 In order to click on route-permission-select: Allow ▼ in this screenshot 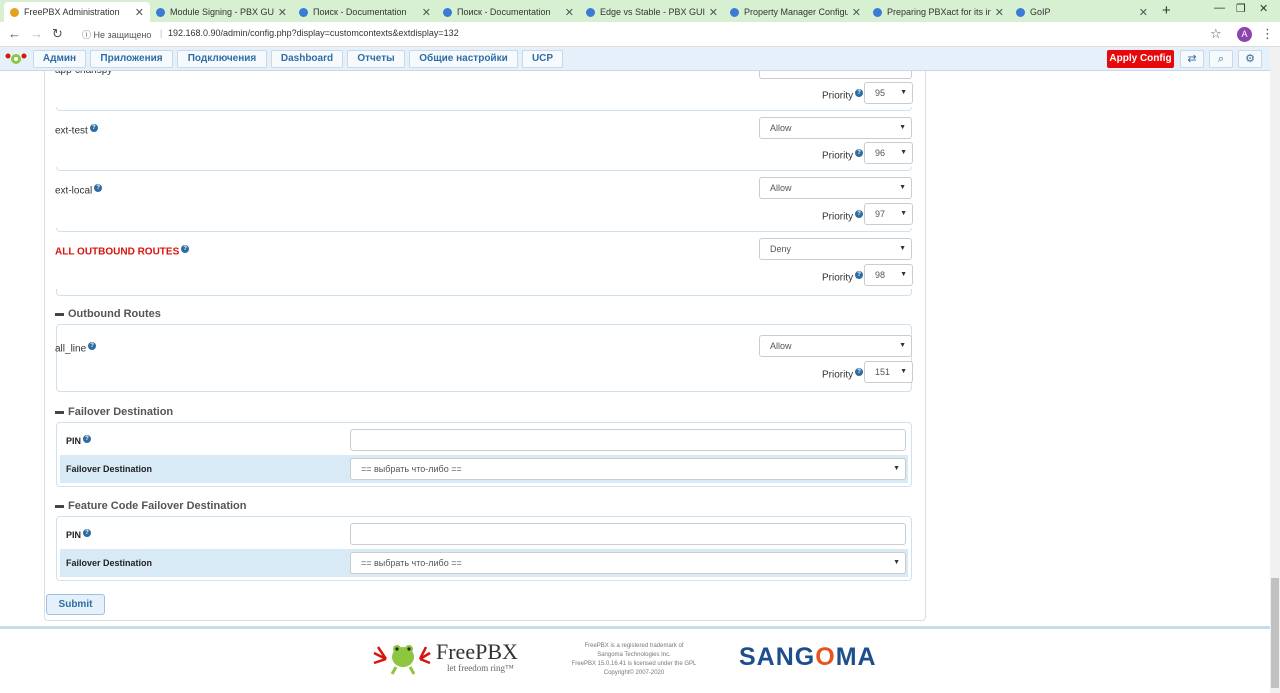, I will do `click(835, 346)`.